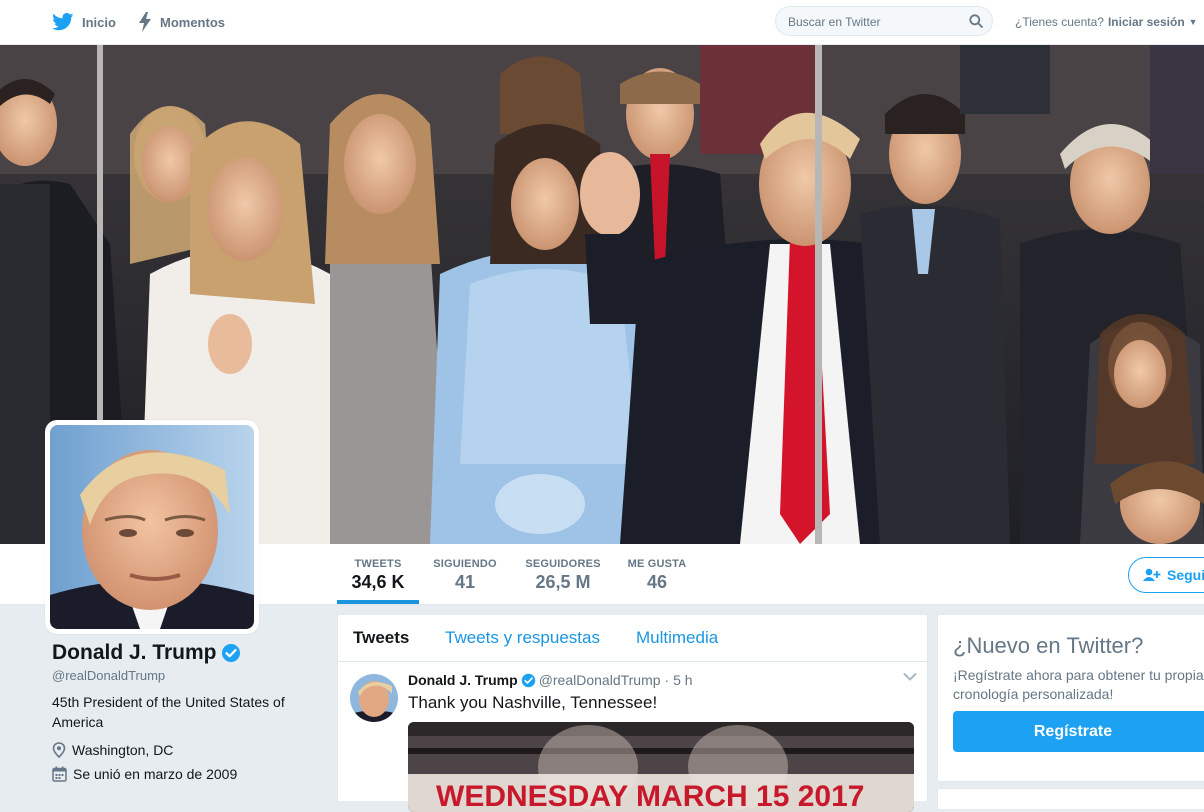 The height and width of the screenshot is (812, 1204). Describe the element at coordinates (378, 582) in the screenshot. I see `stat-value: 34,6 K` at that location.